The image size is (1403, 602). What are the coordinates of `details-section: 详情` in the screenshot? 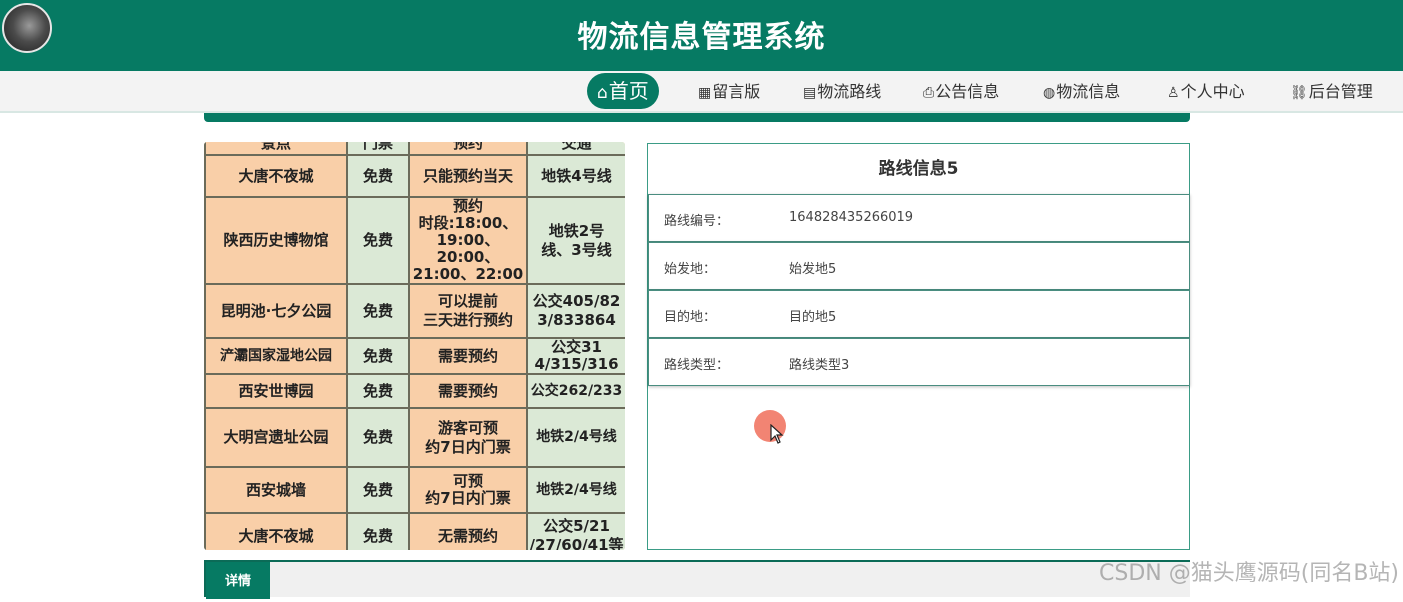 It's located at (697, 579).